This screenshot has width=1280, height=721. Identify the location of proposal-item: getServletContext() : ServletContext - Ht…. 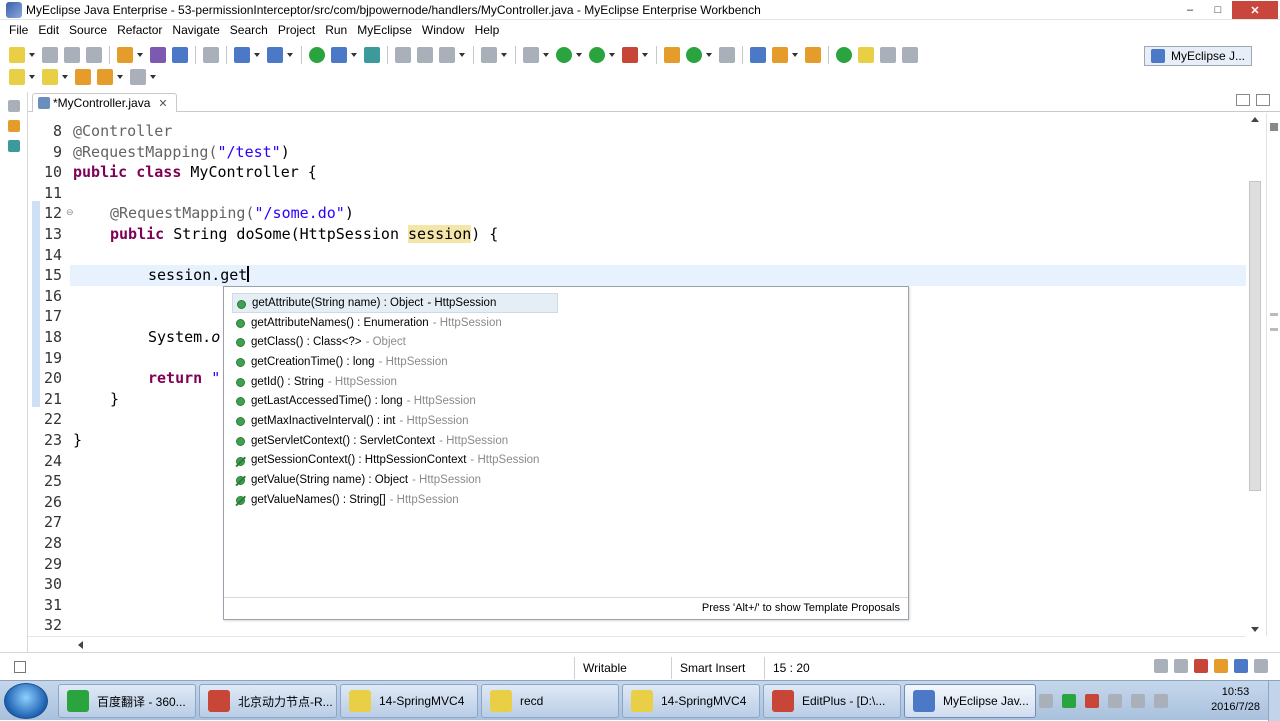
(566, 441).